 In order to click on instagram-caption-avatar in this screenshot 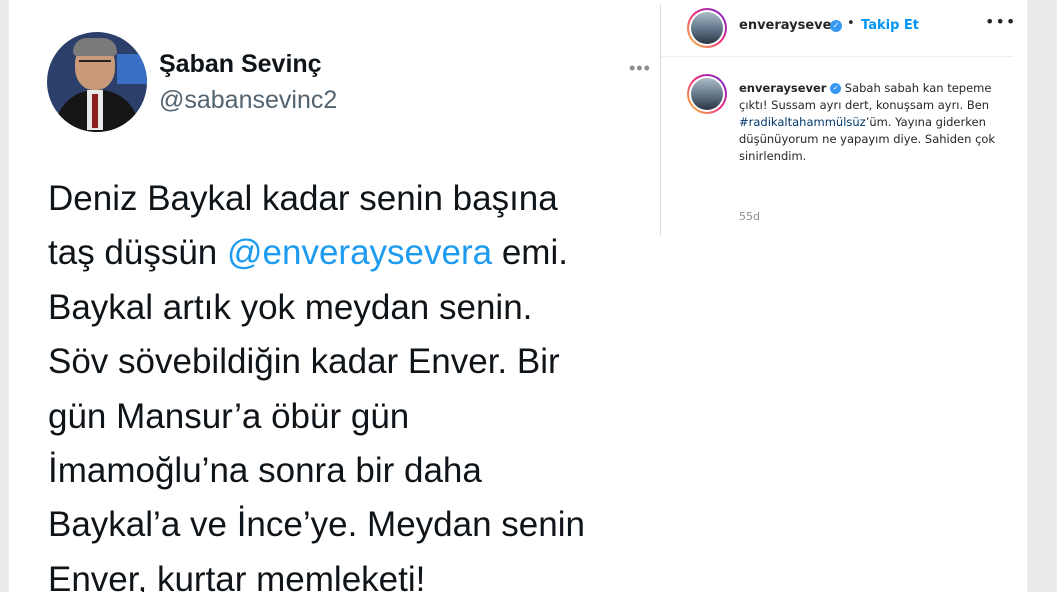, I will do `click(707, 94)`.